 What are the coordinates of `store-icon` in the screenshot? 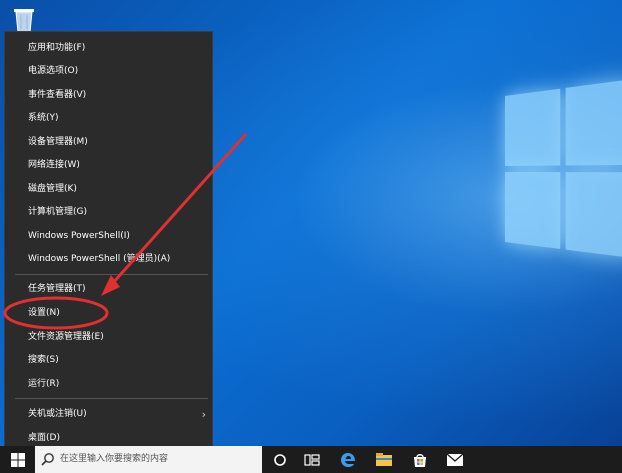 It's located at (420, 460).